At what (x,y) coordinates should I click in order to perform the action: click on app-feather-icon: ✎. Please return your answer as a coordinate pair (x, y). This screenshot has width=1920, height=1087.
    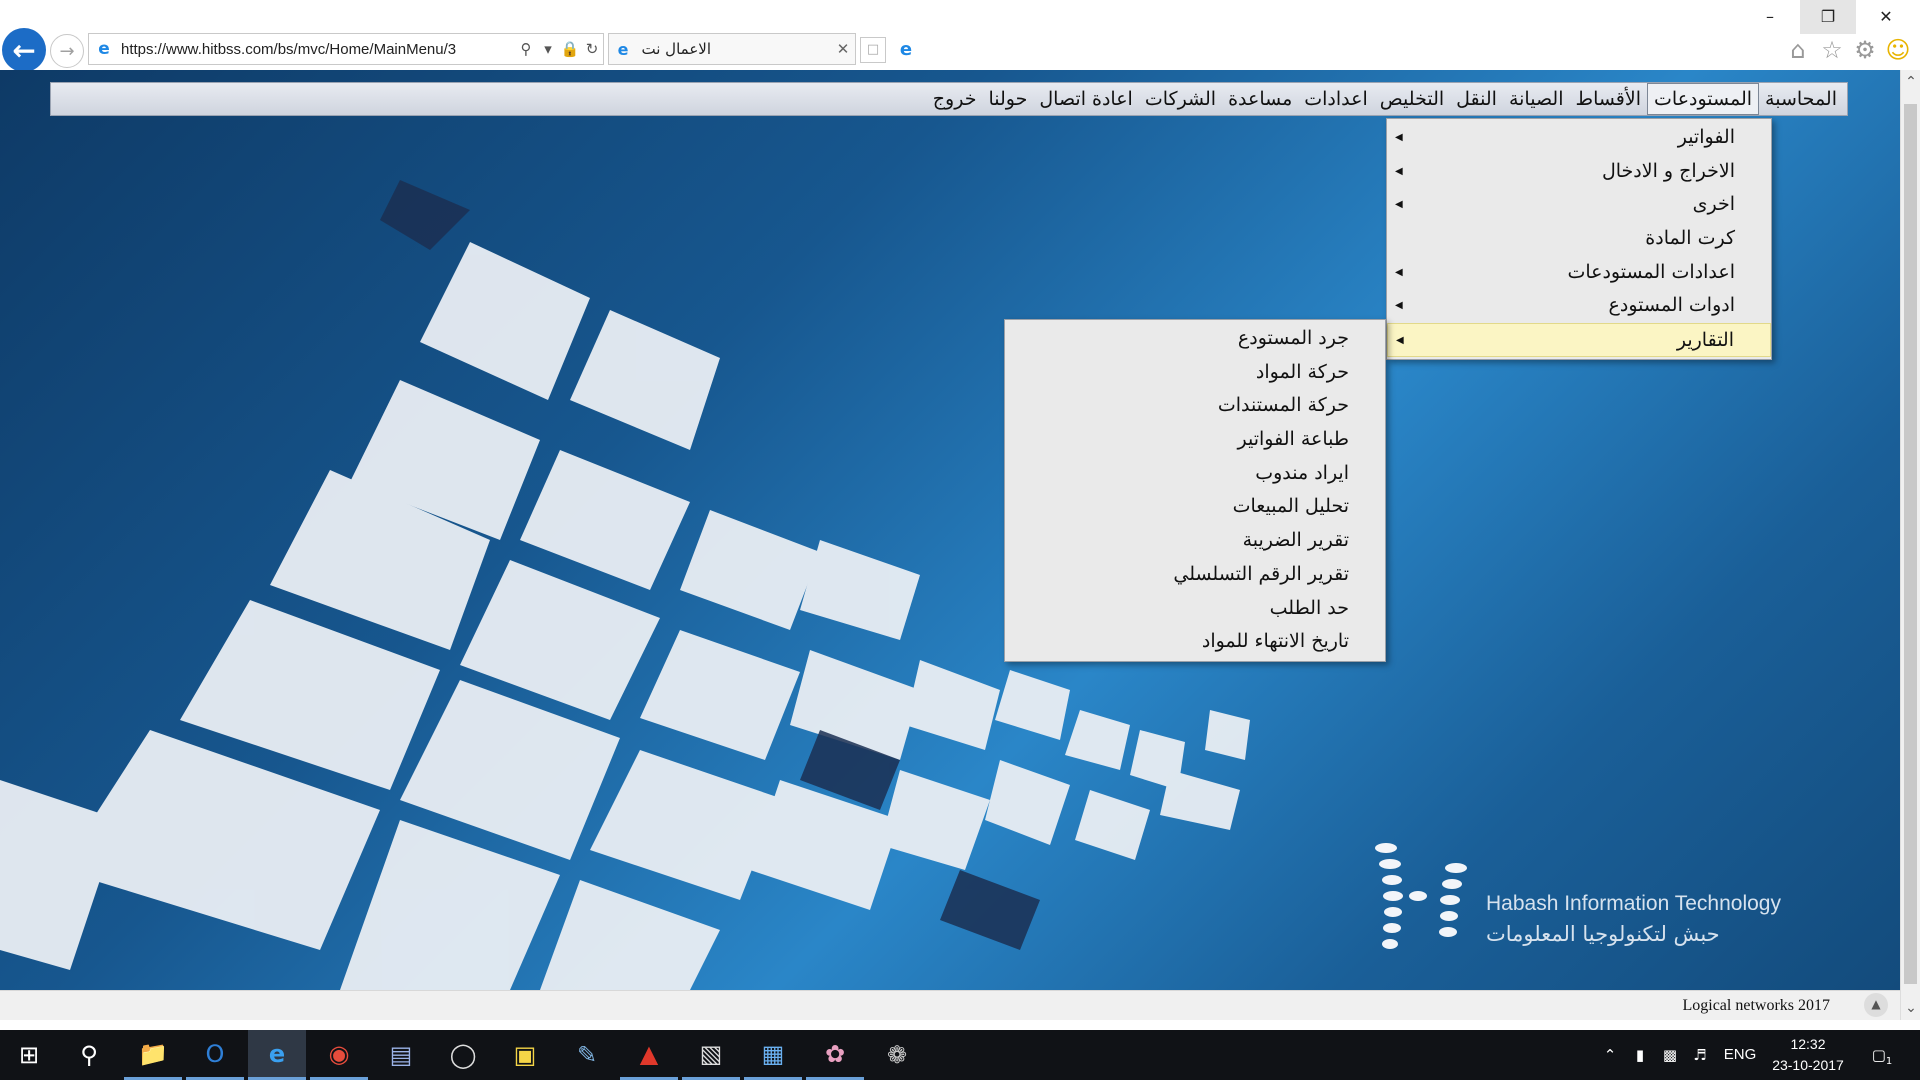
    Looking at the image, I should click on (587, 1055).